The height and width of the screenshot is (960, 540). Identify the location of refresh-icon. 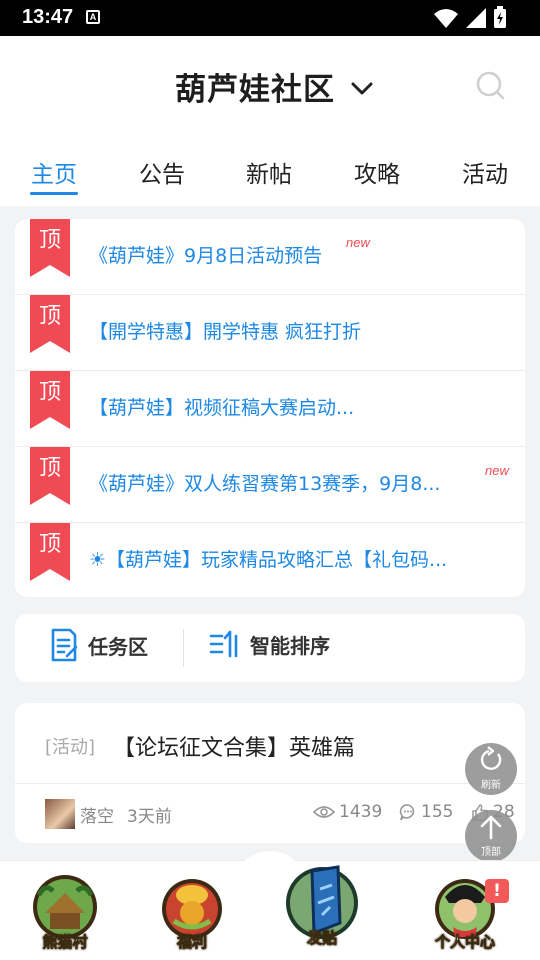
(491, 758).